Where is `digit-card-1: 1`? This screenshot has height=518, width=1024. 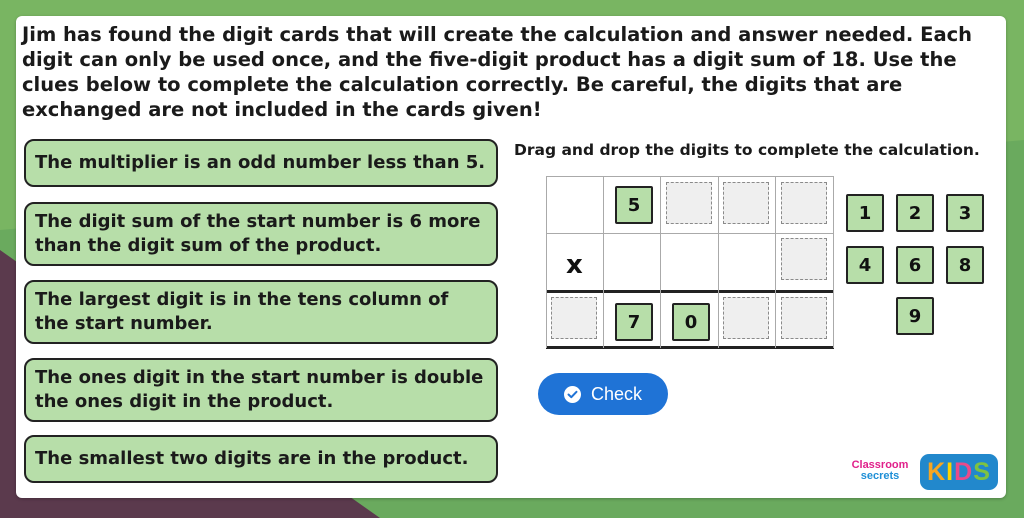 digit-card-1: 1 is located at coordinates (865, 213).